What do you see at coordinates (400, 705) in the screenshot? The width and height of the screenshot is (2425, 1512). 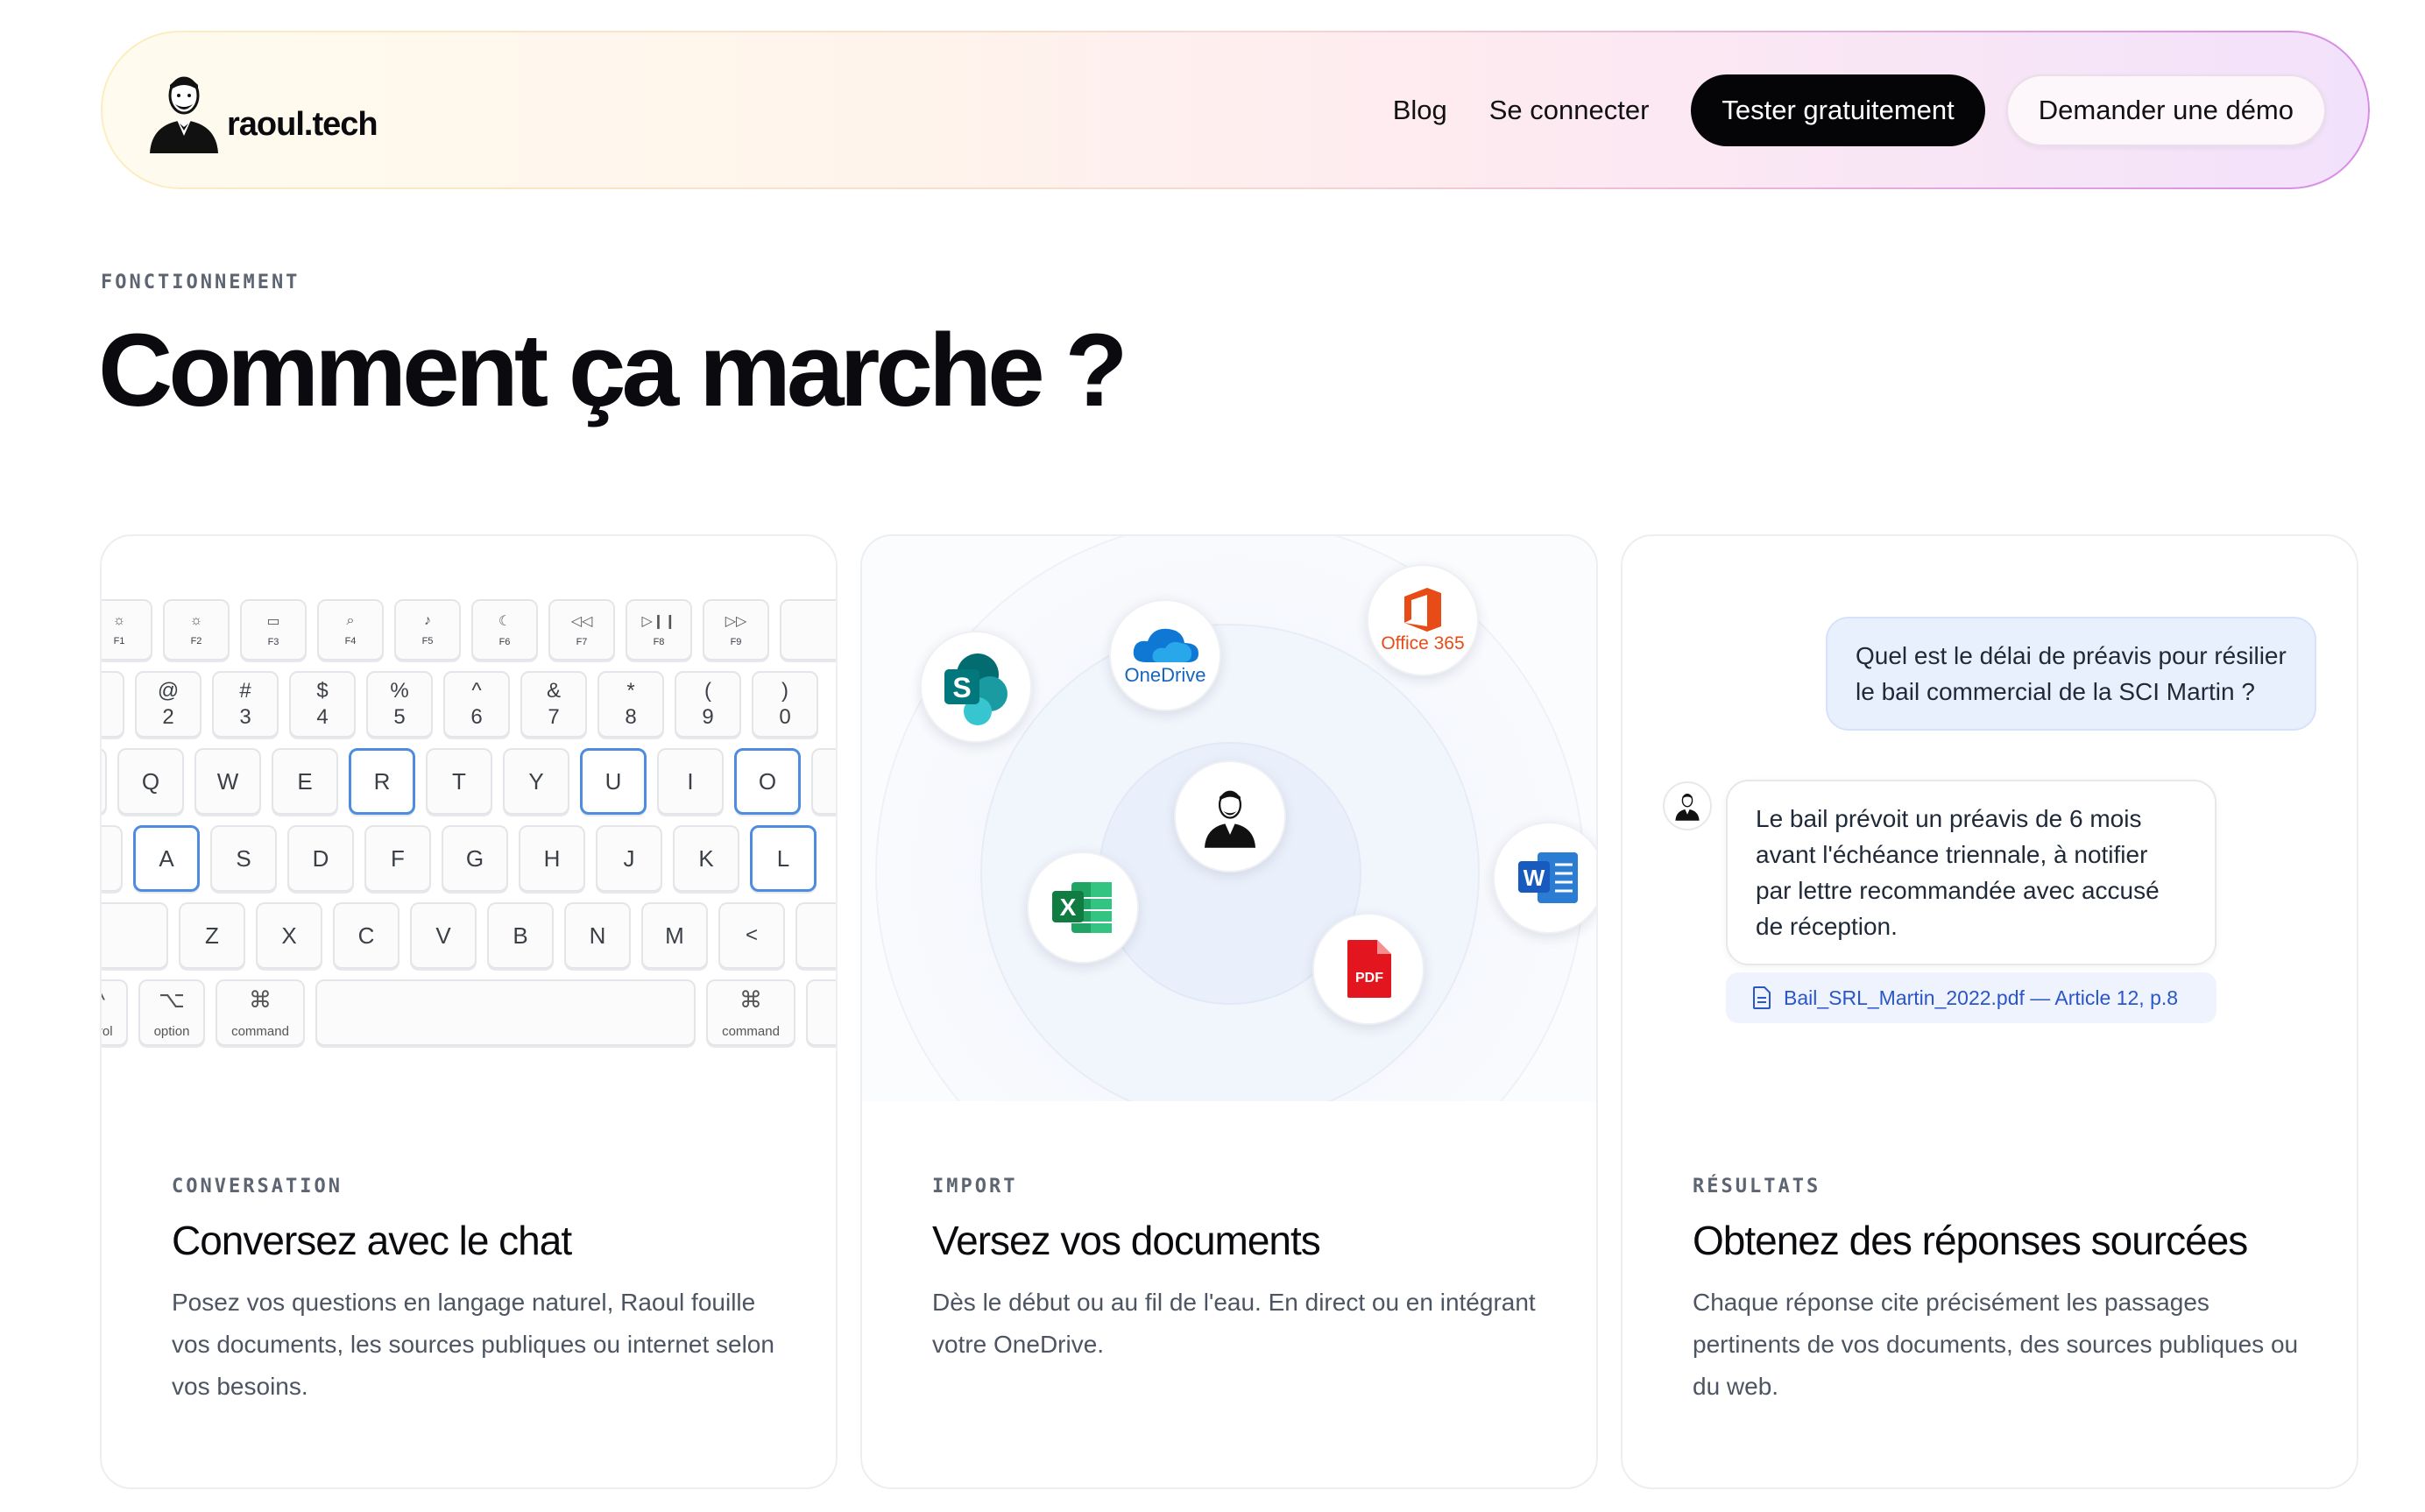 I see `key-5: % 5` at bounding box center [400, 705].